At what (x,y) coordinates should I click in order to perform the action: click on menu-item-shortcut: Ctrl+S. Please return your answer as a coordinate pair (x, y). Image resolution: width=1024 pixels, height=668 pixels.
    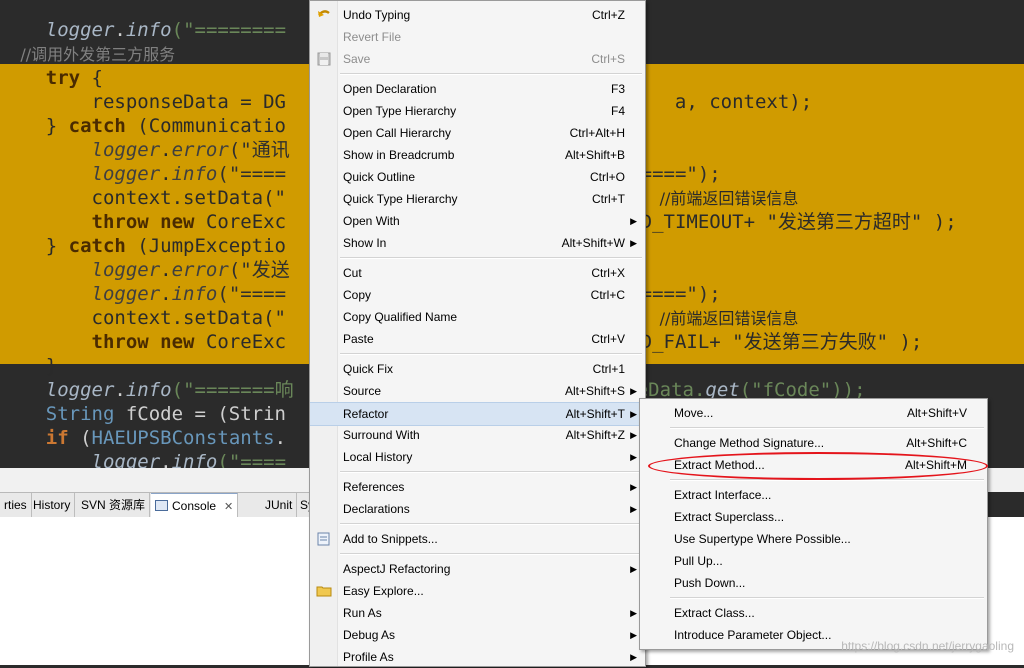
    Looking at the image, I should click on (608, 59).